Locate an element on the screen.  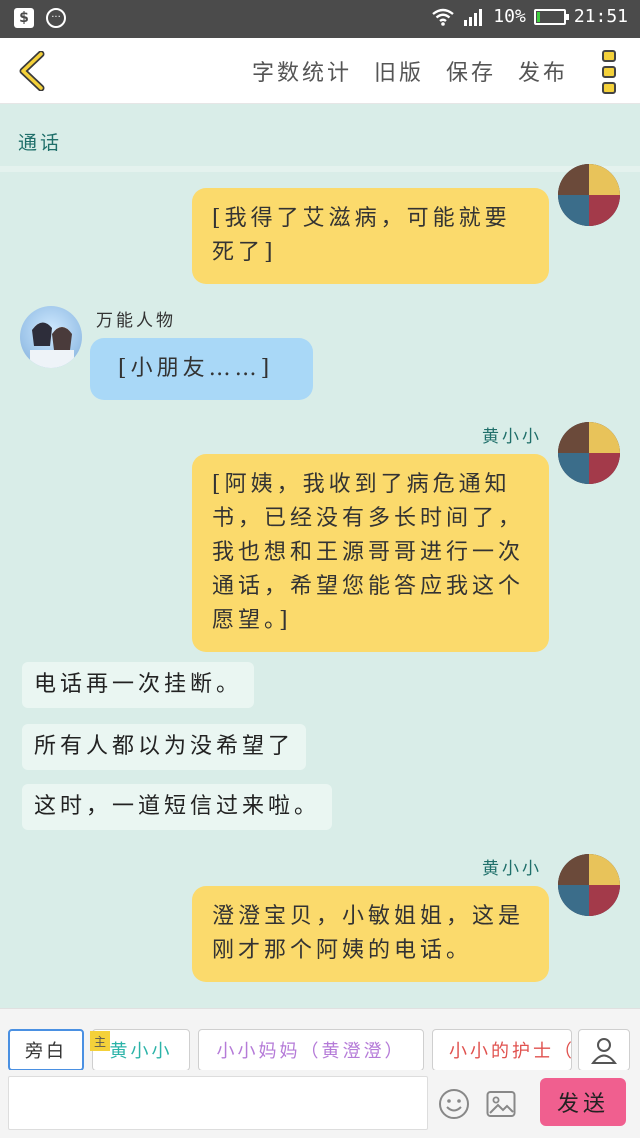
more-menu-button is located at coordinates (610, 72).